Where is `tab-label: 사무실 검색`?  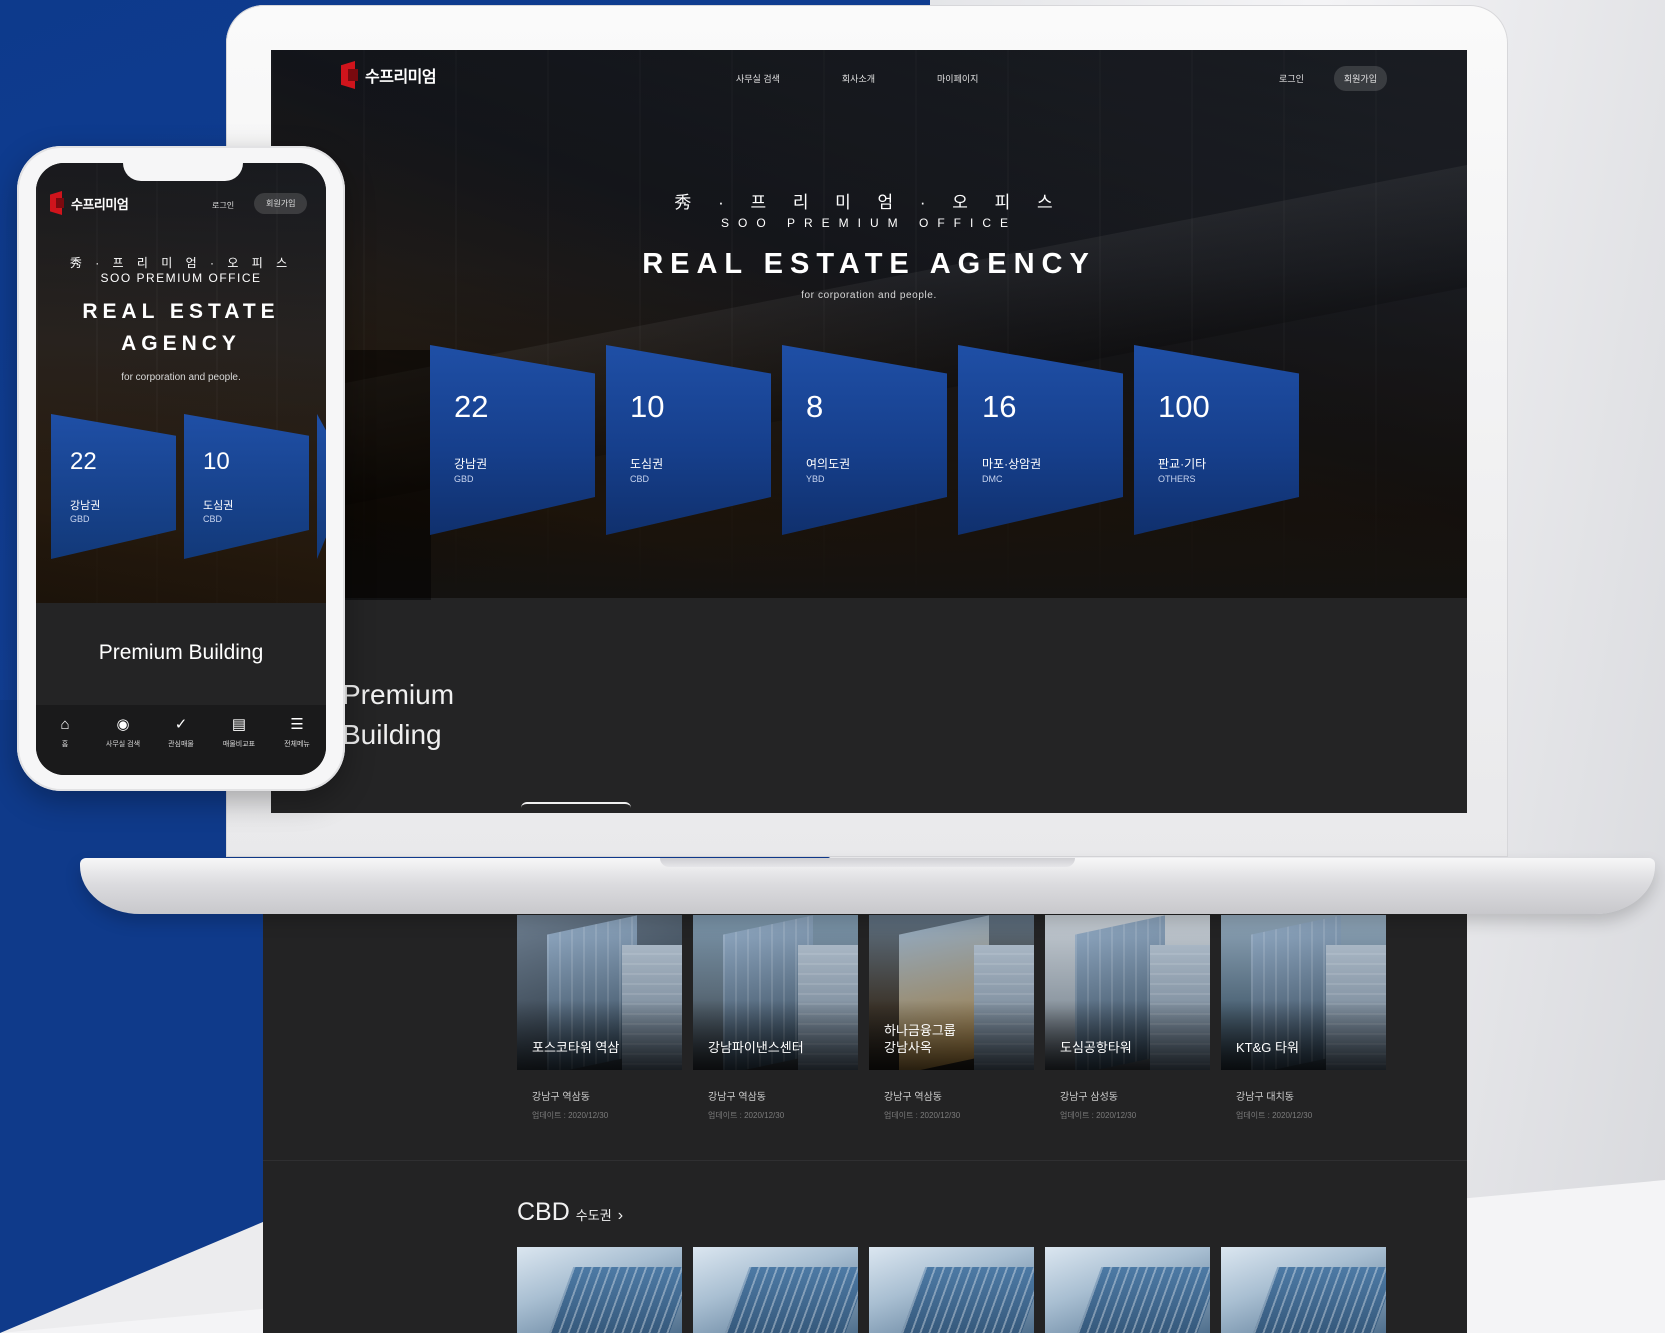
tab-label: 사무실 검색 is located at coordinates (123, 744).